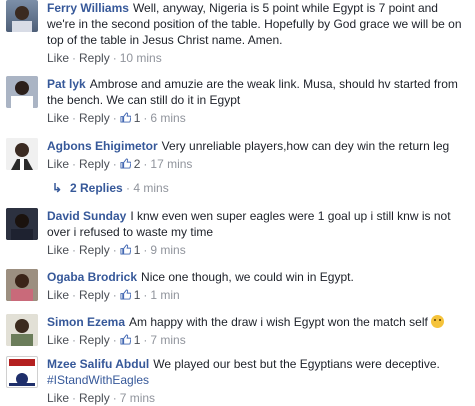 The image size is (475, 406). I want to click on comment-author: Mzee Salifu Abdul, so click(98, 364).